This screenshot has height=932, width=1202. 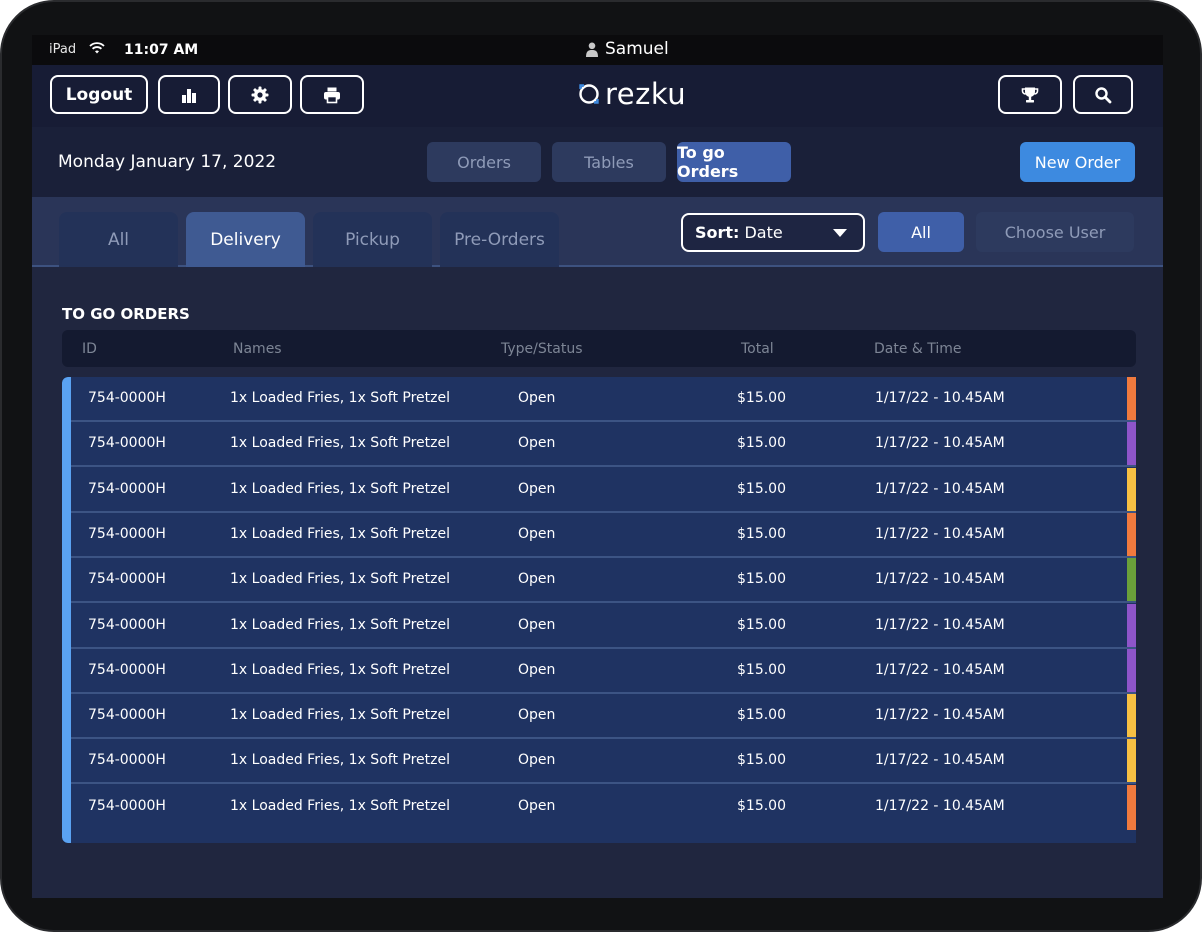 I want to click on sort-dropdown: Sort: Date, so click(x=773, y=232).